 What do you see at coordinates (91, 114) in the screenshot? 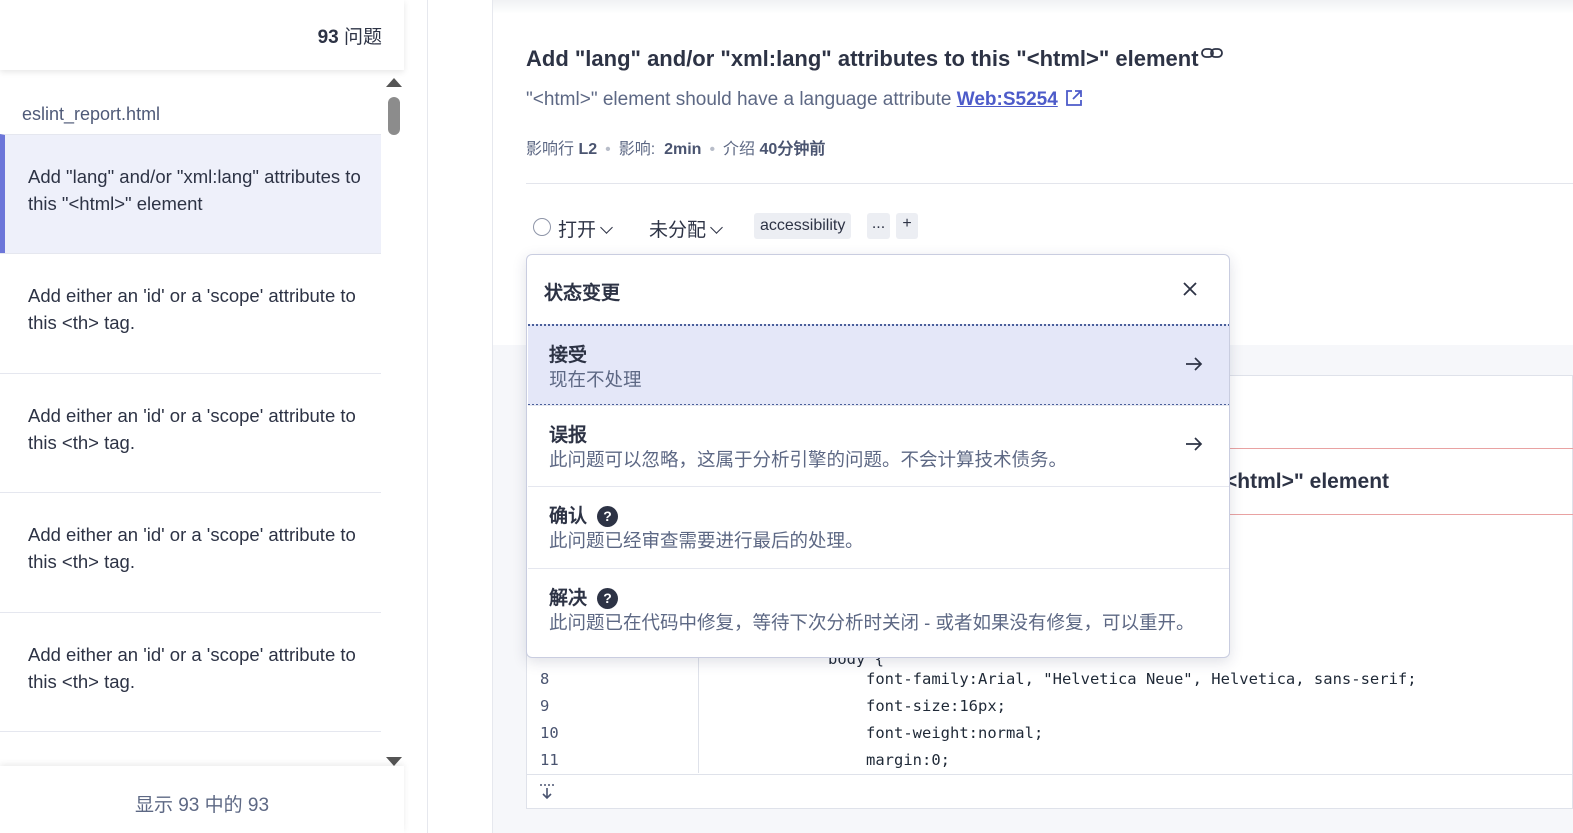
I see `file-name: eslint_report.html` at bounding box center [91, 114].